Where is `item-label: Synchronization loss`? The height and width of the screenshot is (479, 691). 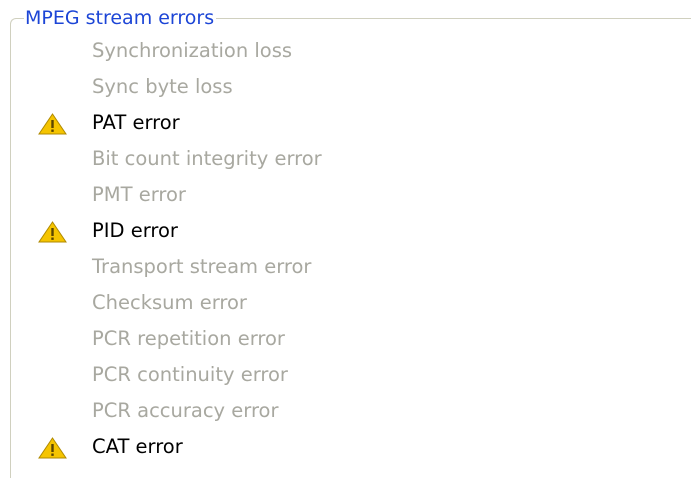 item-label: Synchronization loss is located at coordinates (192, 50).